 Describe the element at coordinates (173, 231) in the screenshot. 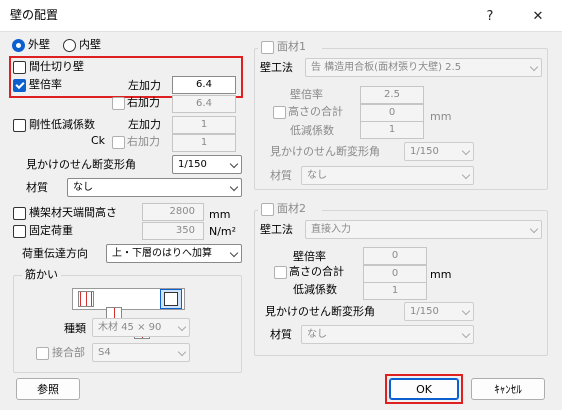

I see `fixed-load-input: 350` at that location.